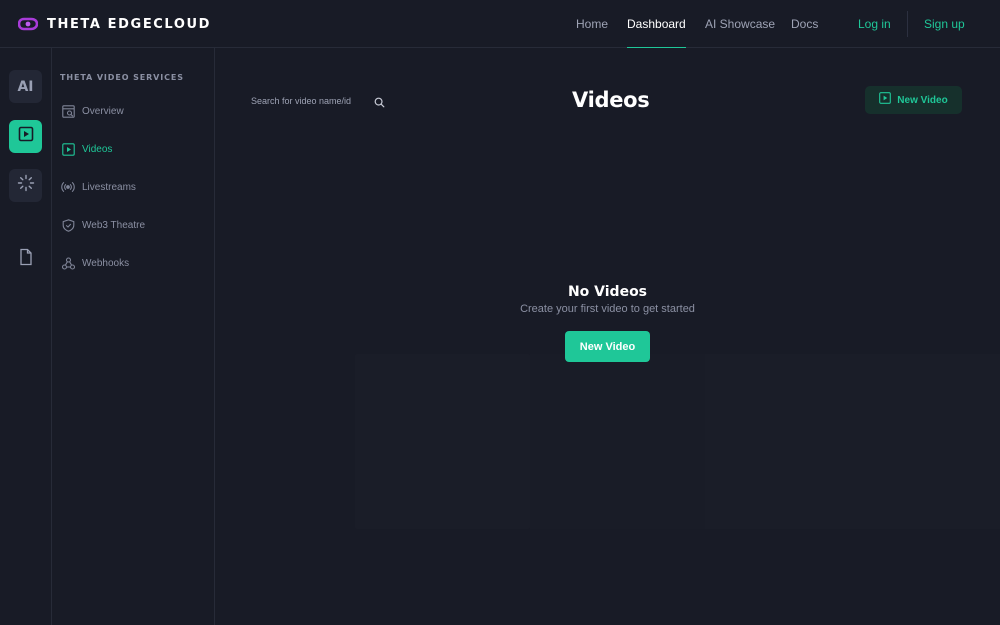 Image resolution: width=1000 pixels, height=625 pixels. I want to click on rail-loader-button, so click(25, 185).